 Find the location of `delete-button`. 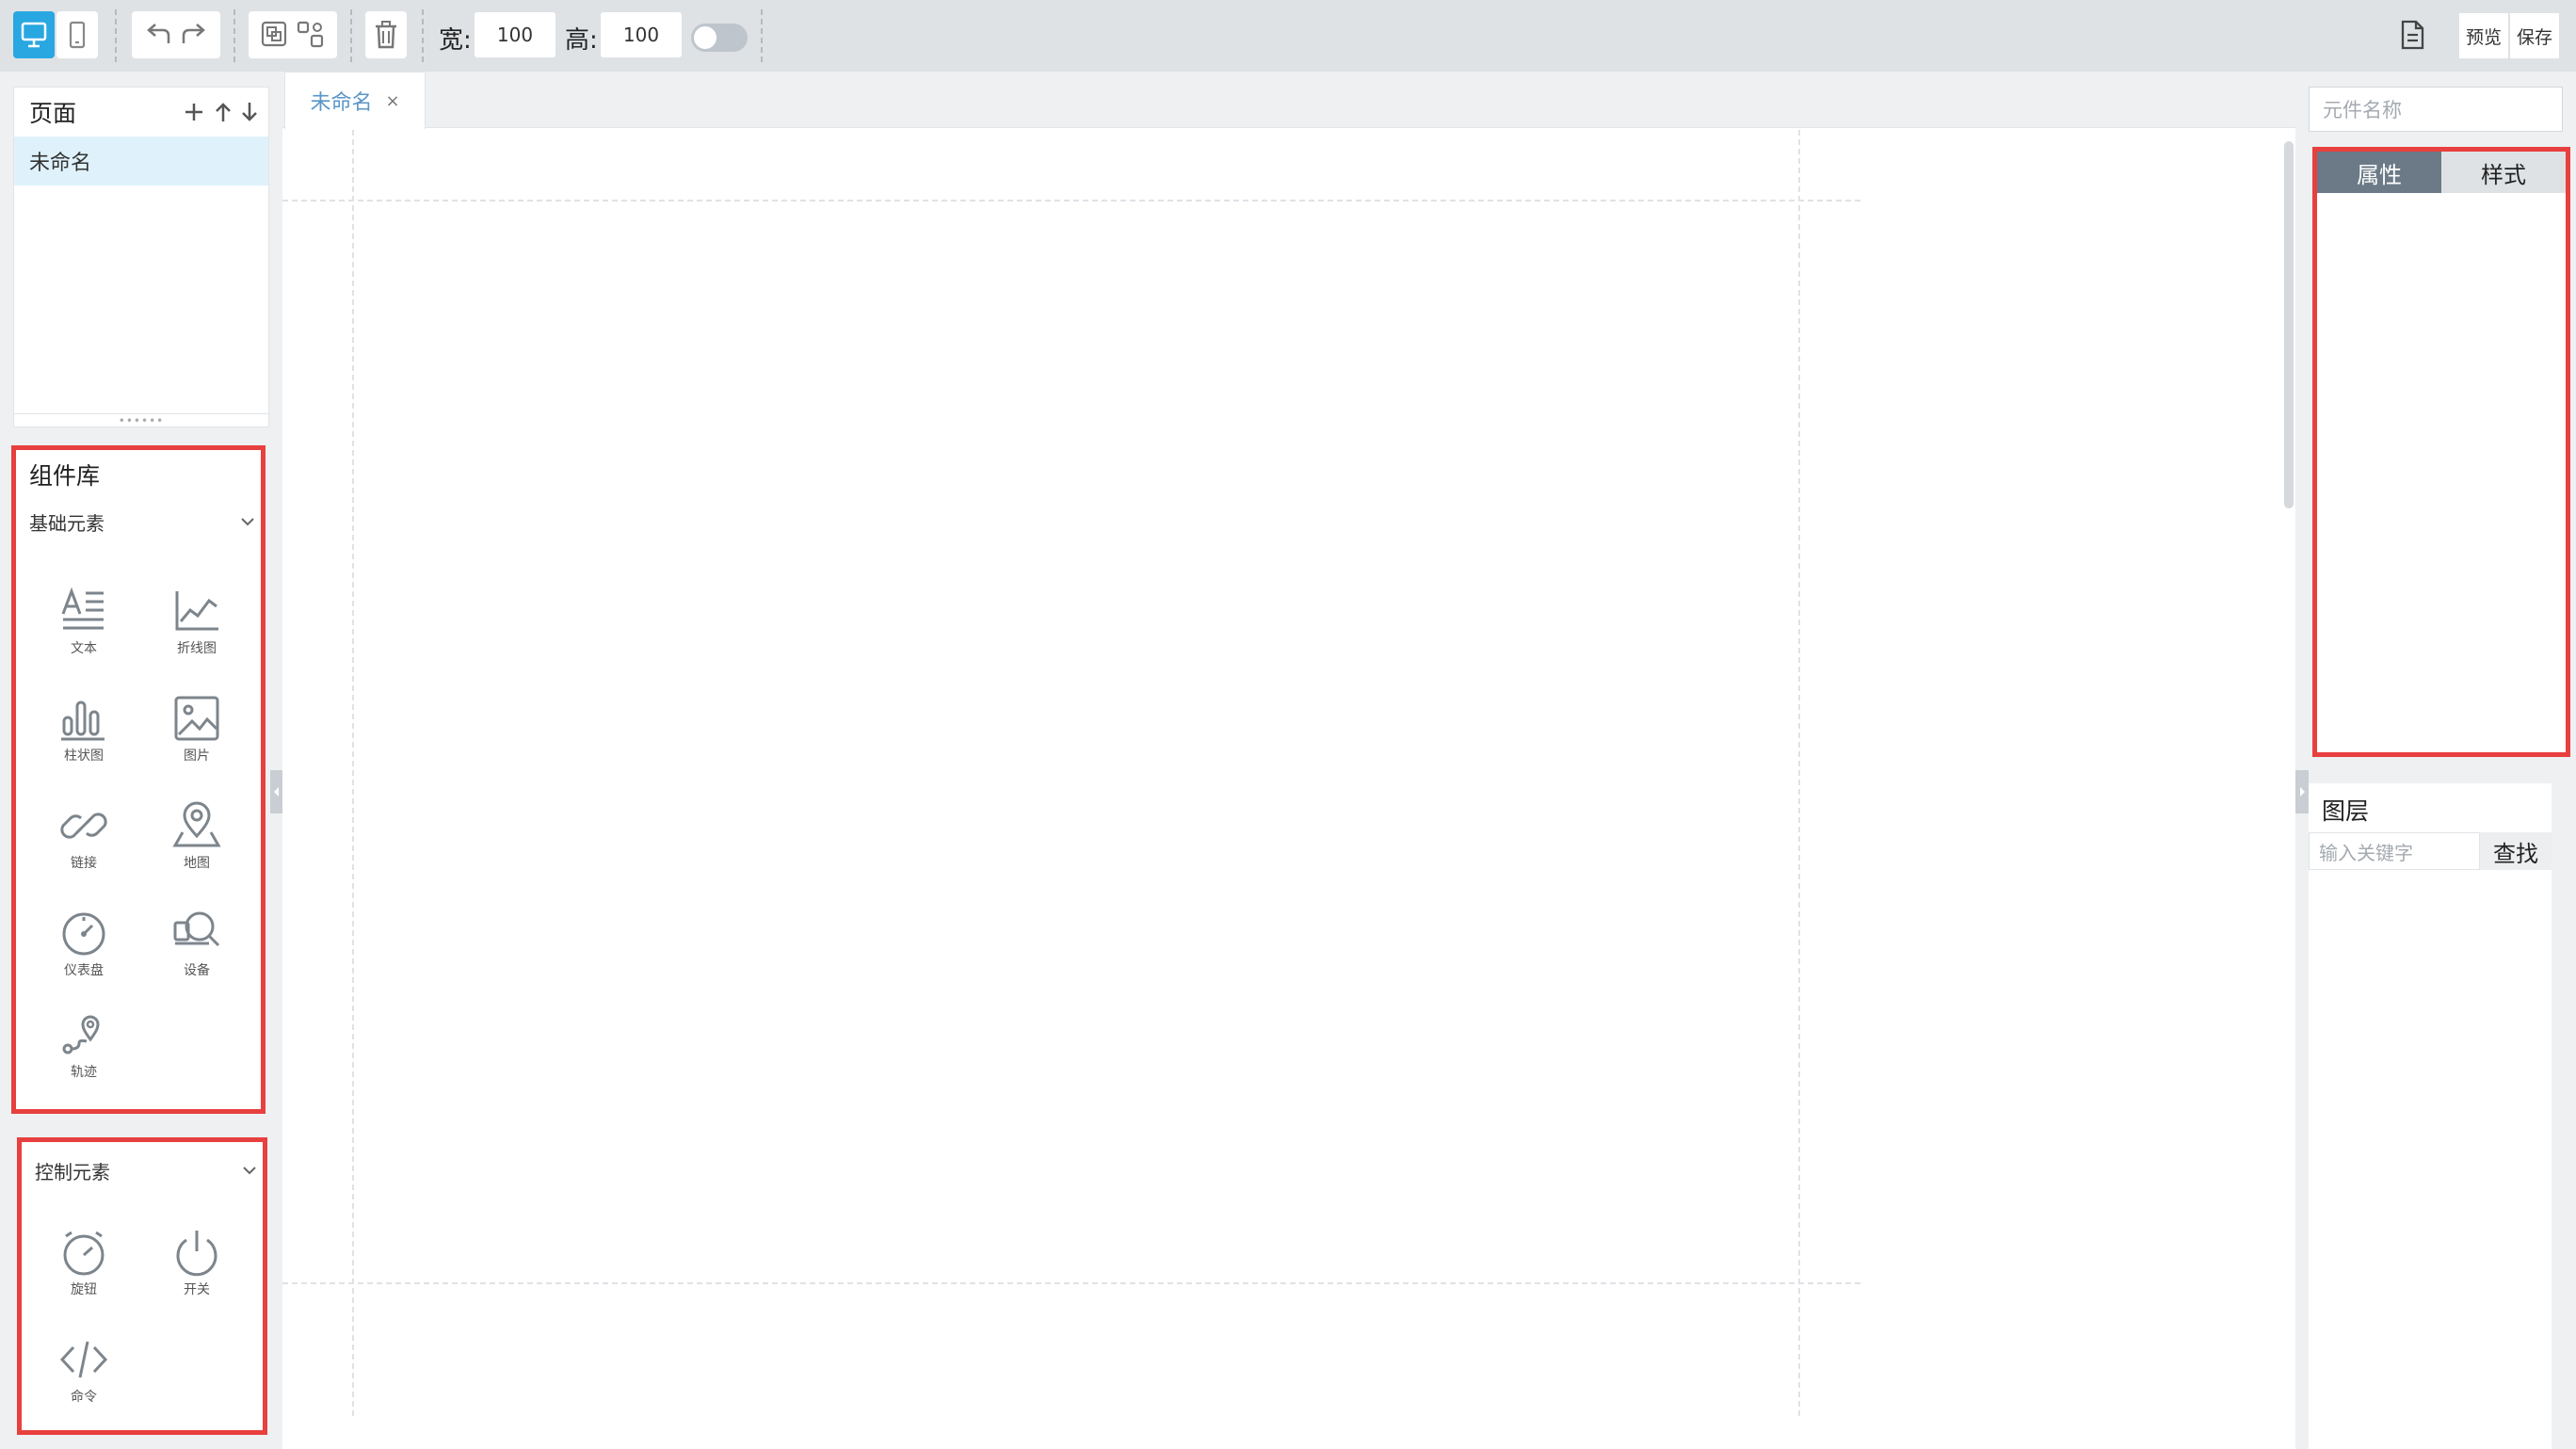

delete-button is located at coordinates (386, 34).